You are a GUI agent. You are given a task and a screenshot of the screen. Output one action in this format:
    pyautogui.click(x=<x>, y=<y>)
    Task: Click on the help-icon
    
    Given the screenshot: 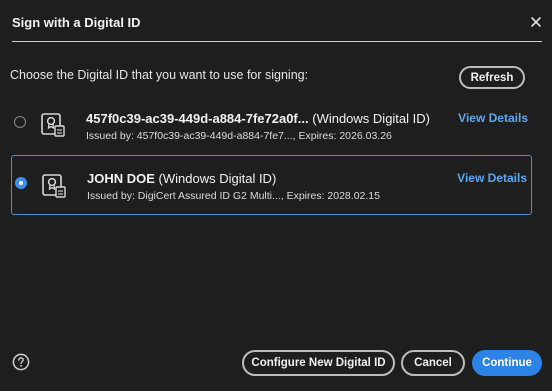 What is the action you would take?
    pyautogui.click(x=21, y=362)
    